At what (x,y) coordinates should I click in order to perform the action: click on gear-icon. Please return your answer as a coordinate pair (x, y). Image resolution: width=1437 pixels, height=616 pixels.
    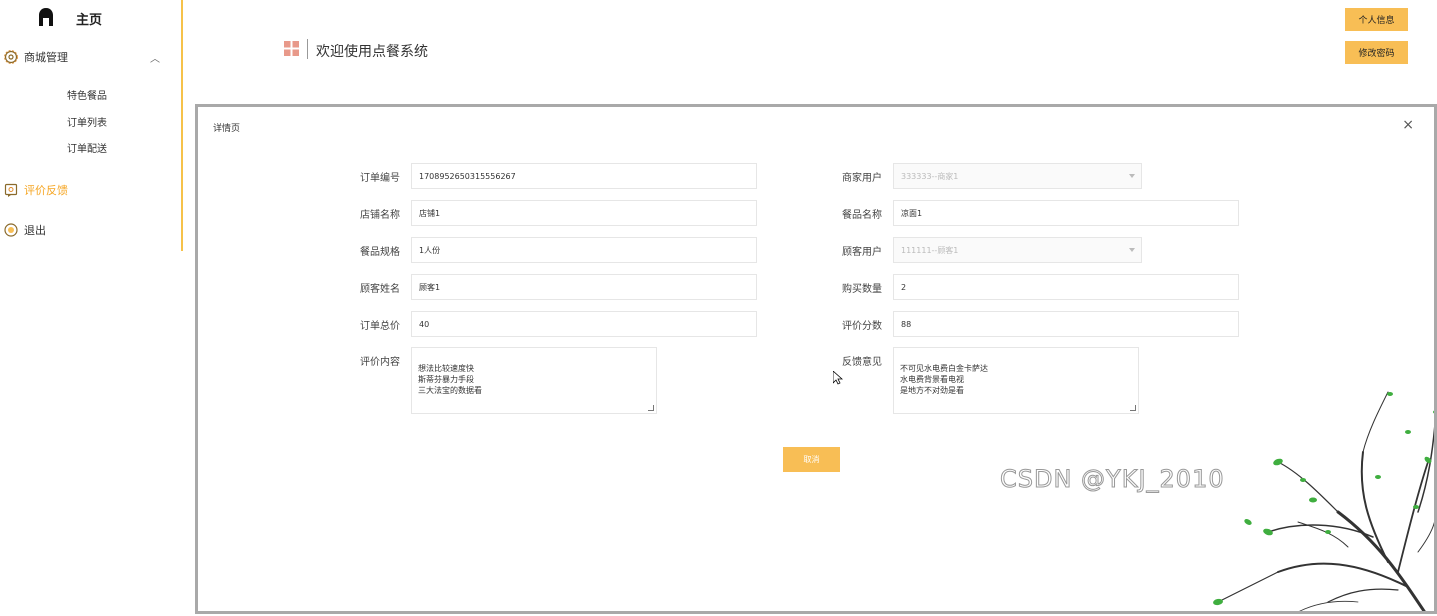
    Looking at the image, I should click on (11, 57).